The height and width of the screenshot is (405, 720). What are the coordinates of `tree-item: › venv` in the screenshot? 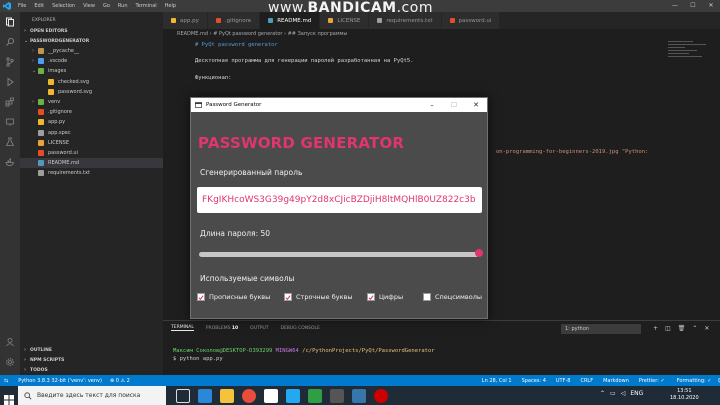 It's located at (91, 102).